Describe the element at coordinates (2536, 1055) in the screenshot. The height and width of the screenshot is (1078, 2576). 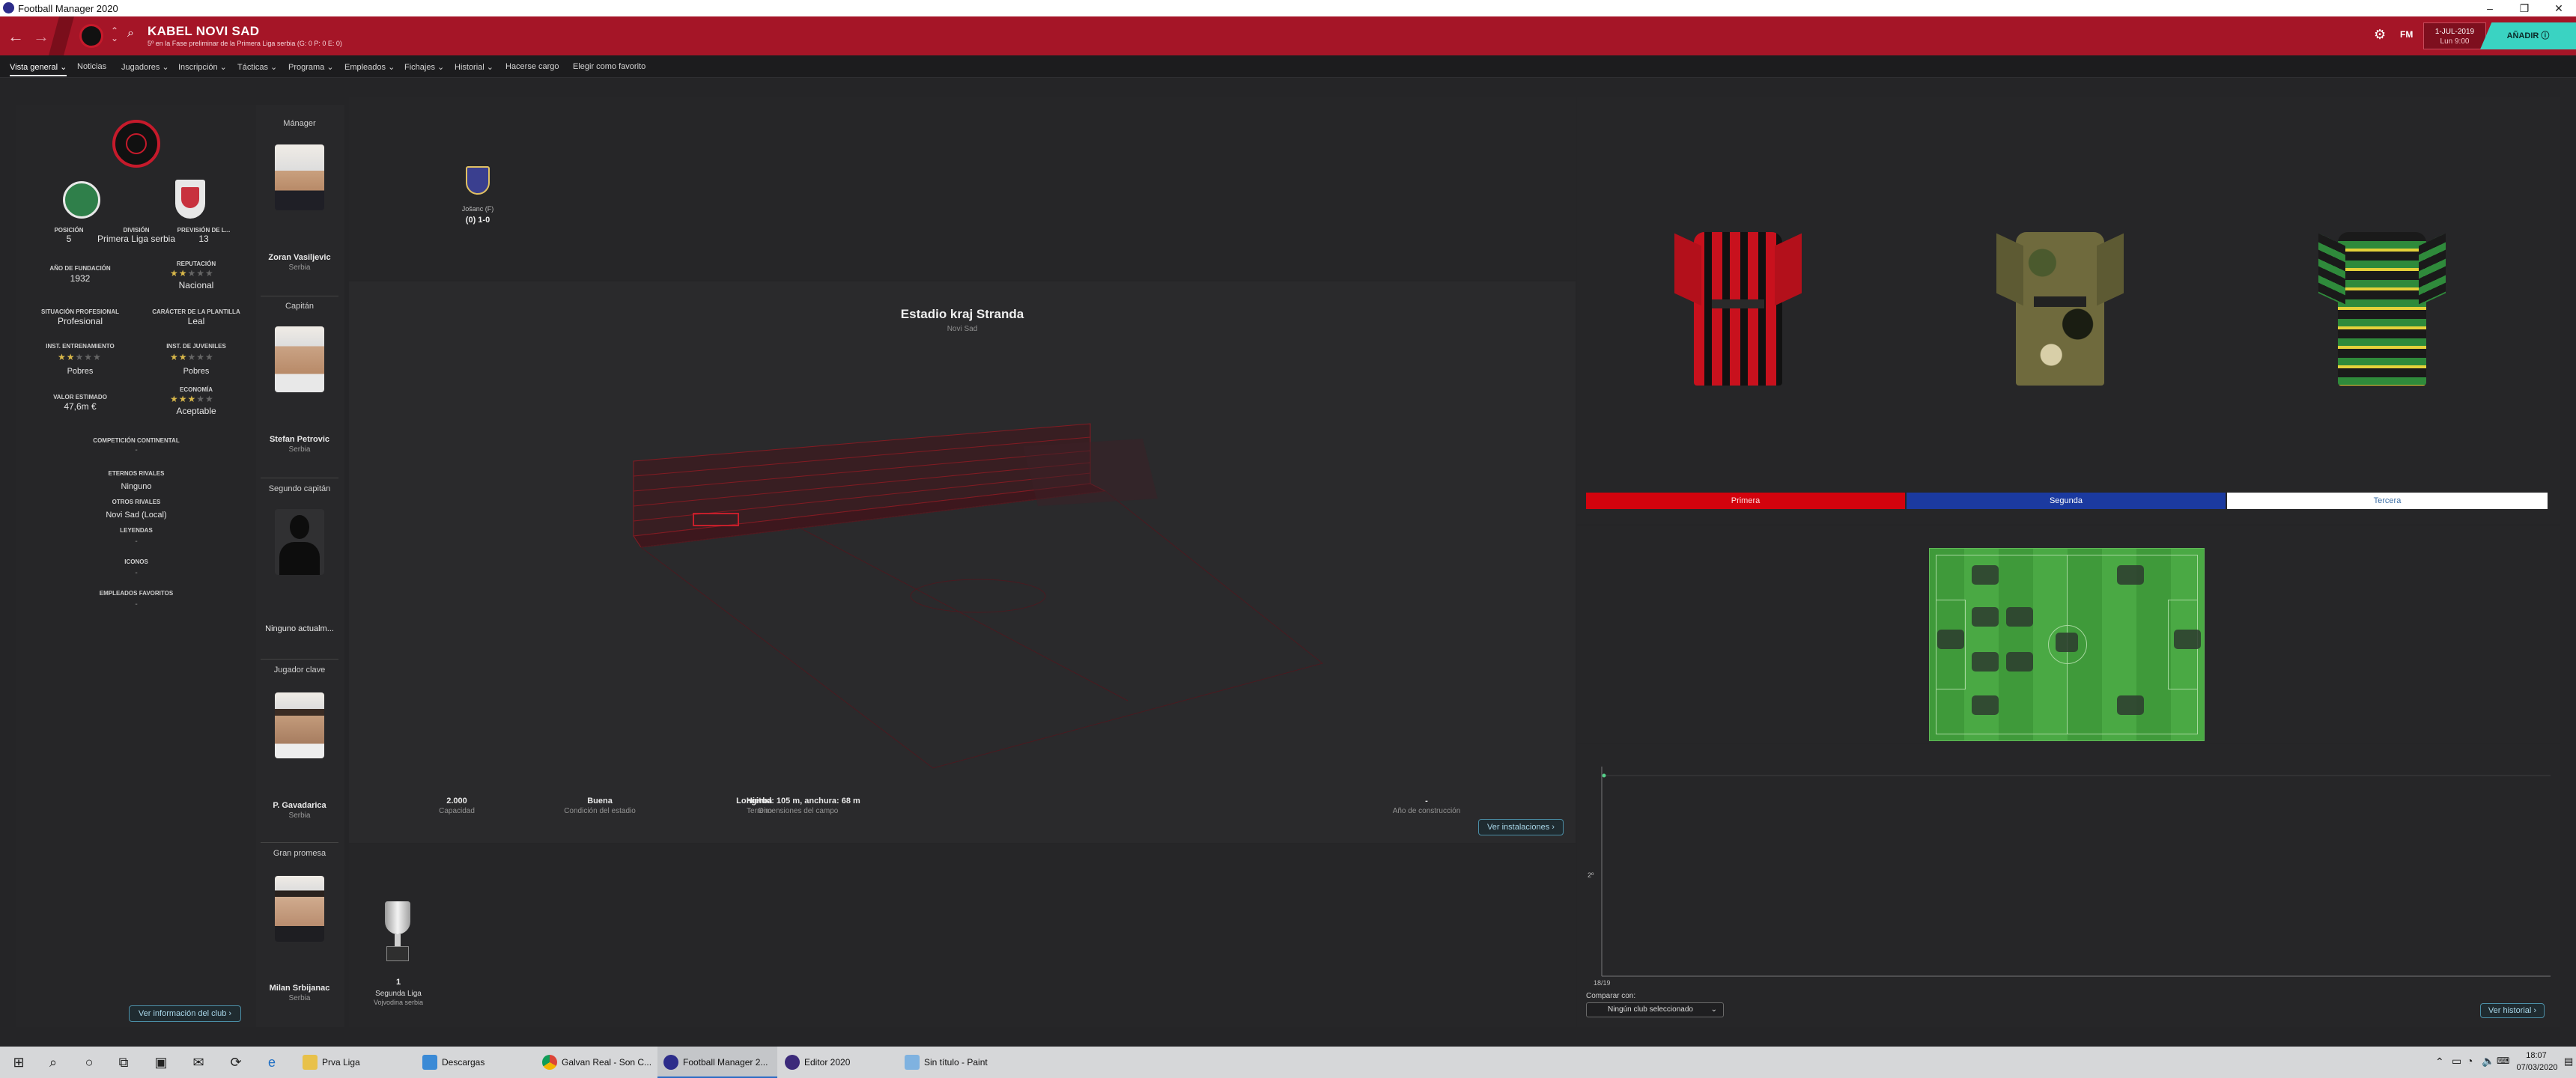
I see `clock-time: 18:07` at that location.